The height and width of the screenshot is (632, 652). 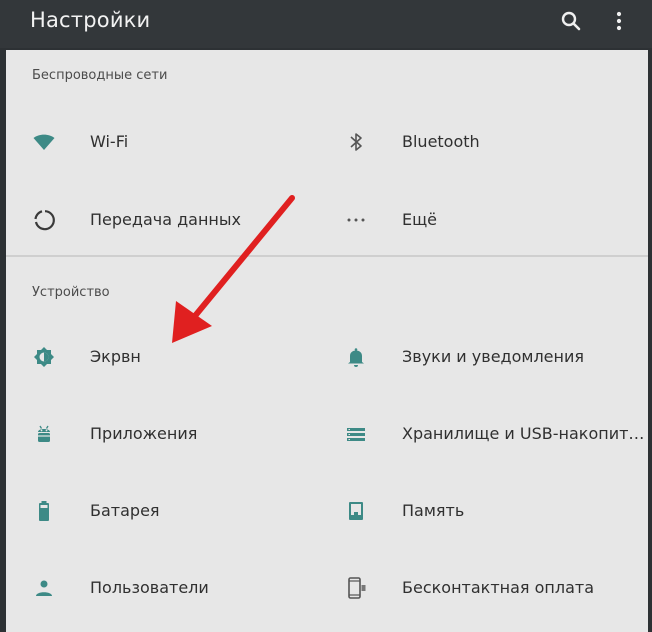 What do you see at coordinates (433, 510) in the screenshot?
I see `item-label: Память` at bounding box center [433, 510].